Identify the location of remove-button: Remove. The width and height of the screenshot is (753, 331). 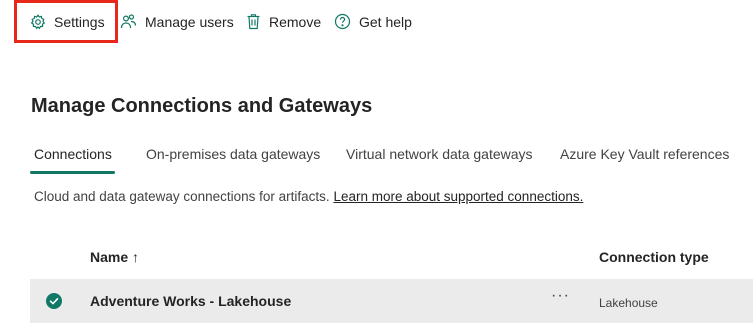
(283, 21).